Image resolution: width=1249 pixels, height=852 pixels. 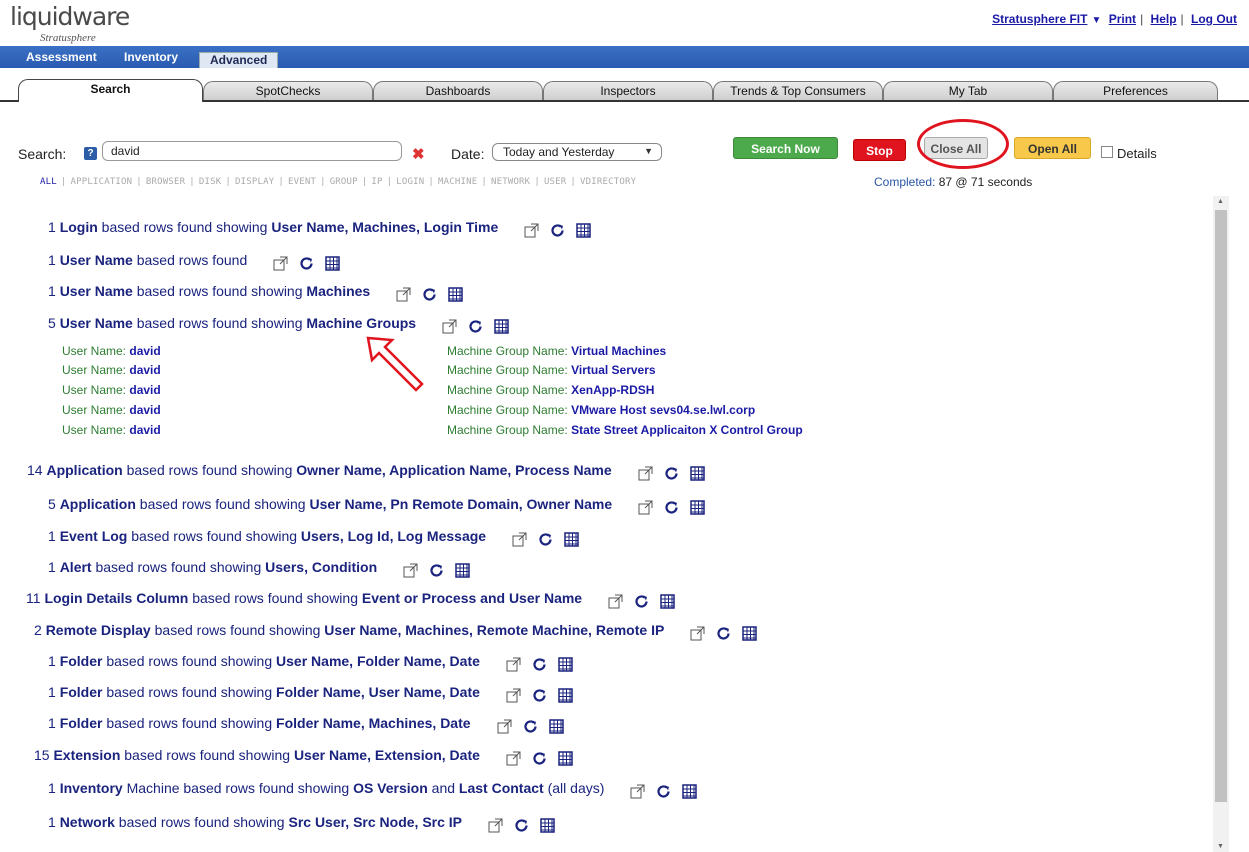 What do you see at coordinates (302, 182) in the screenshot?
I see `filter-event: EVENT` at bounding box center [302, 182].